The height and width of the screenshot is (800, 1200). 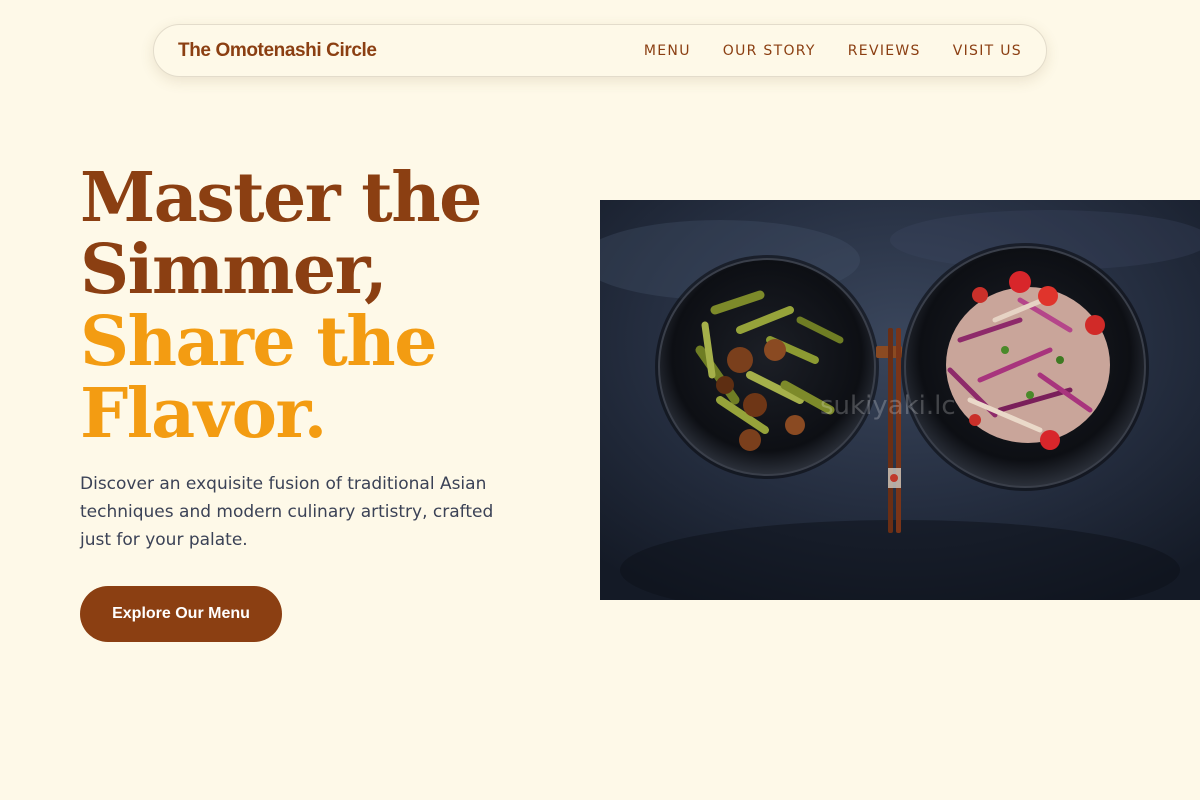 What do you see at coordinates (258, 342) in the screenshot?
I see `hero-title-line-3: Share the` at bounding box center [258, 342].